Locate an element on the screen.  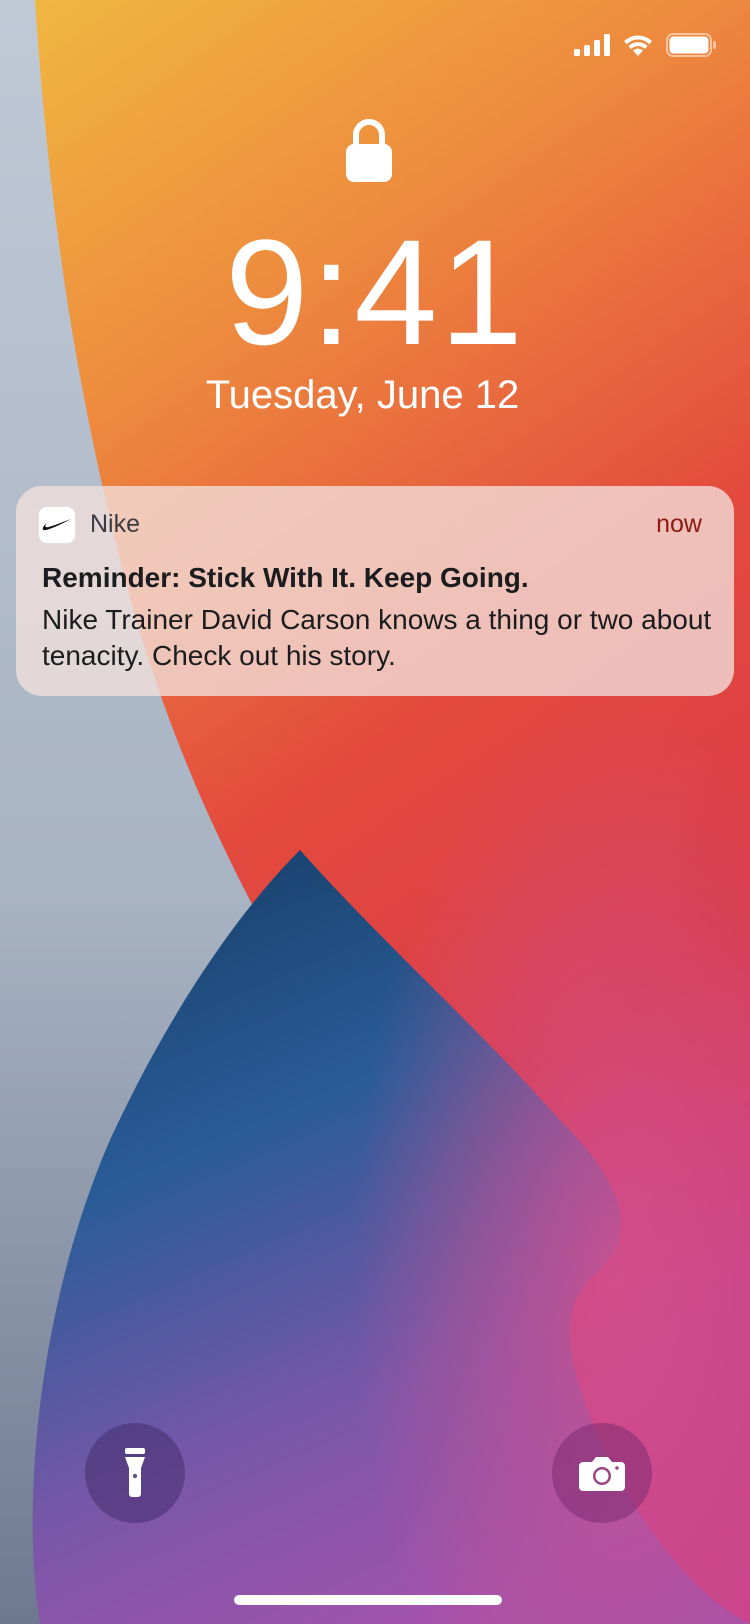
camera-icon is located at coordinates (602, 1474).